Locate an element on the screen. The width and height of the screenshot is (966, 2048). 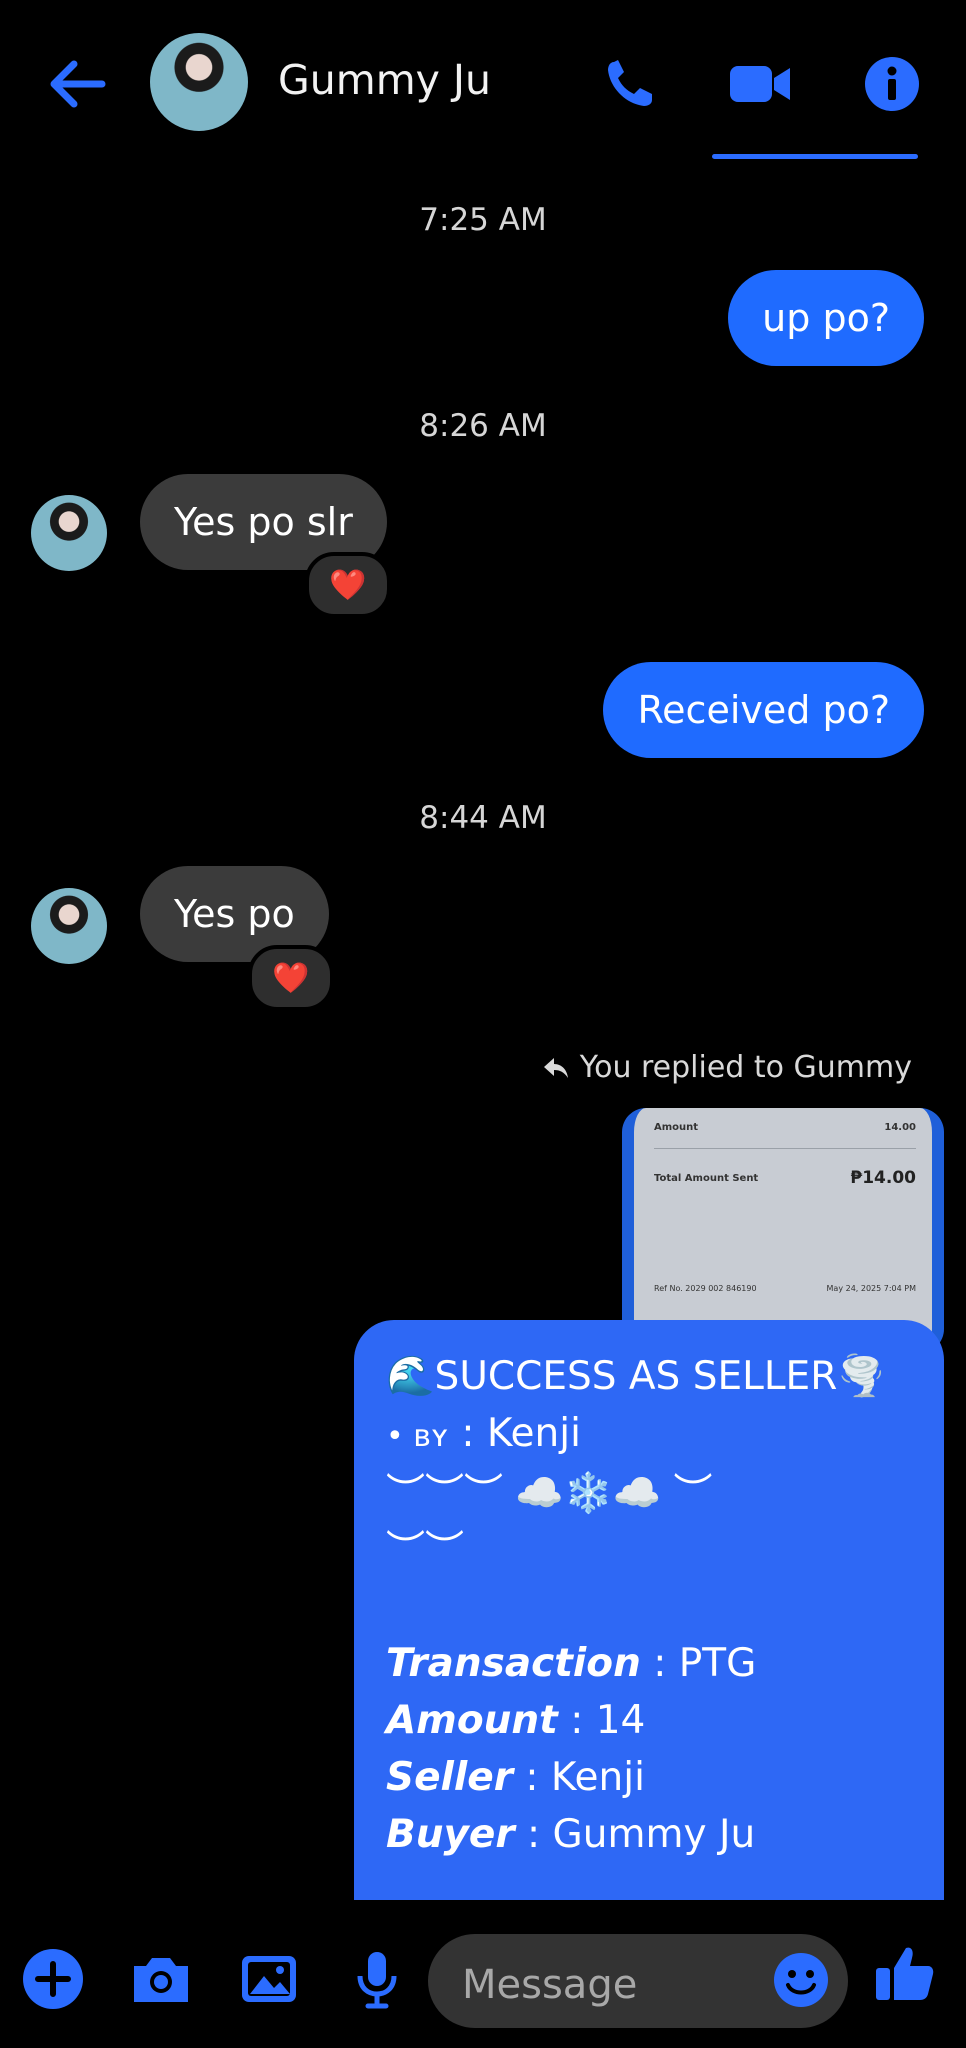
header-active-indicator is located at coordinates (815, 156).